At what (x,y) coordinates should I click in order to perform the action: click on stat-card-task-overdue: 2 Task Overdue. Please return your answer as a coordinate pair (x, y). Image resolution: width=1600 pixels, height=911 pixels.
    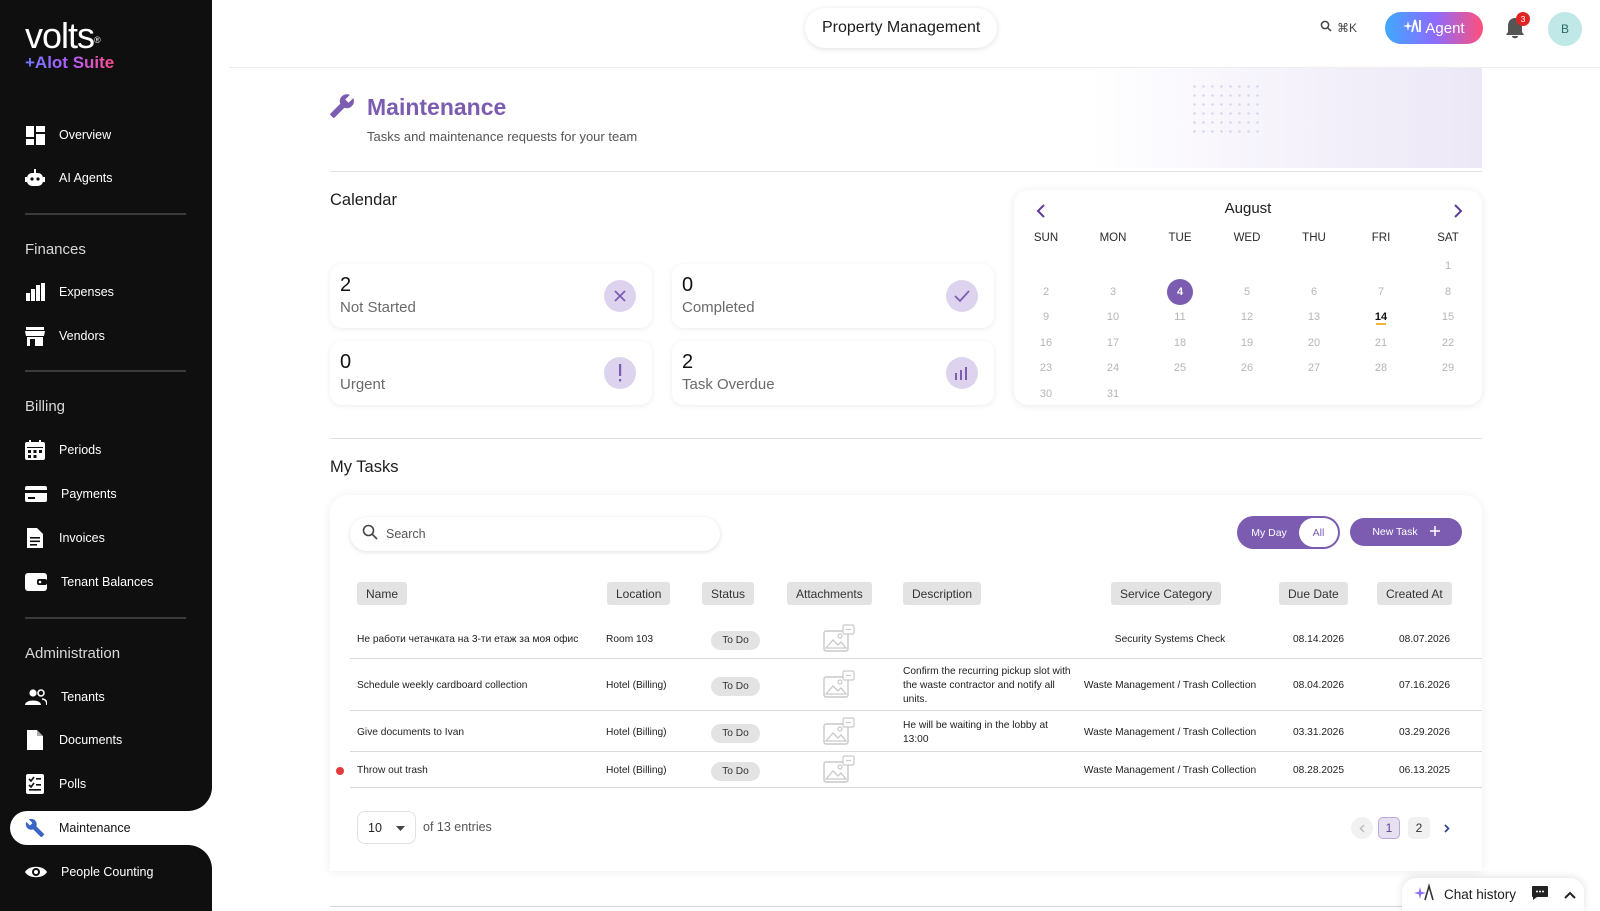
    Looking at the image, I should click on (833, 373).